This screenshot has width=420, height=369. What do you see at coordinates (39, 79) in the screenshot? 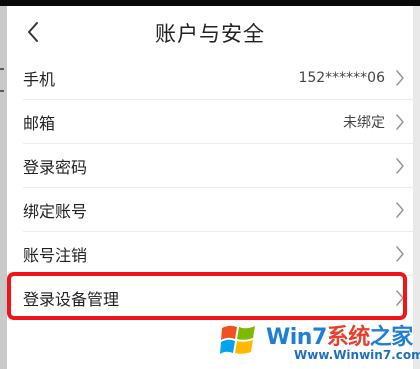
I see `row-label: 手机` at bounding box center [39, 79].